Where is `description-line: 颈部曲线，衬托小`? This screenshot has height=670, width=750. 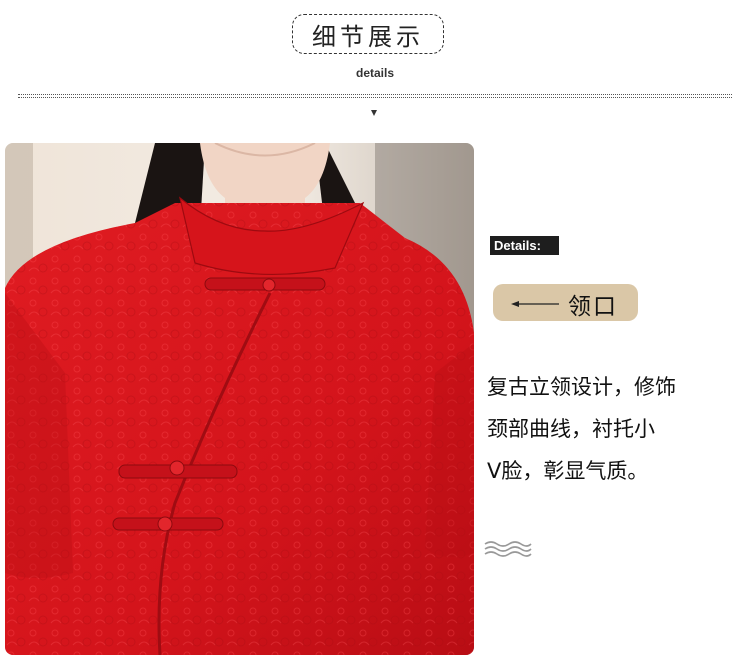 description-line: 颈部曲线，衬托小 is located at coordinates (571, 429).